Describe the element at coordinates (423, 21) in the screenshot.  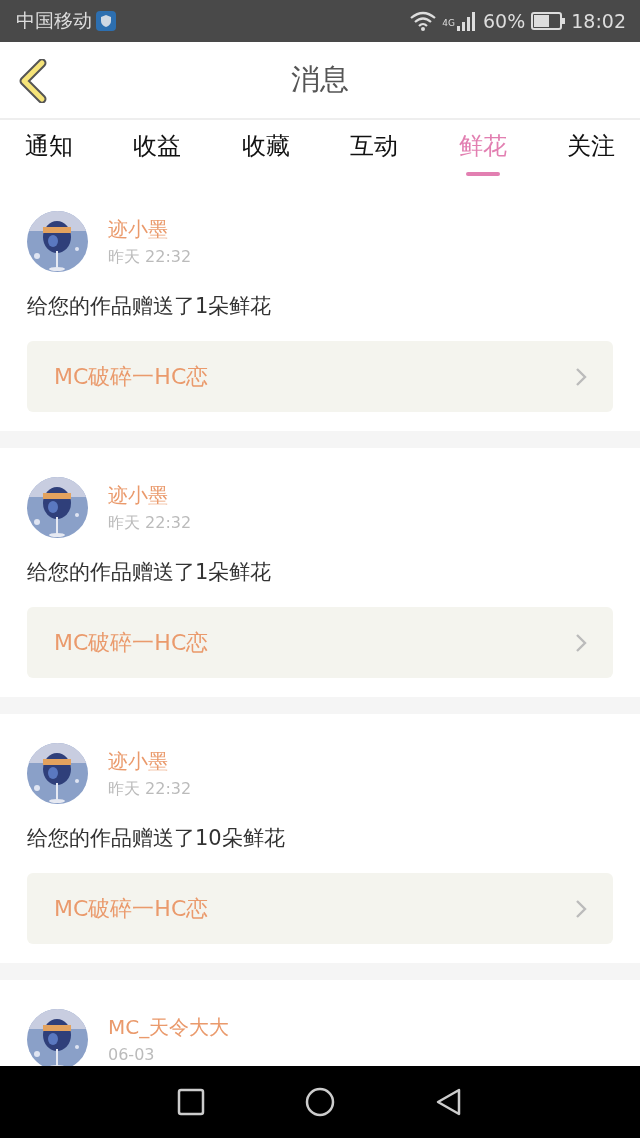
I see `wifi-icon` at that location.